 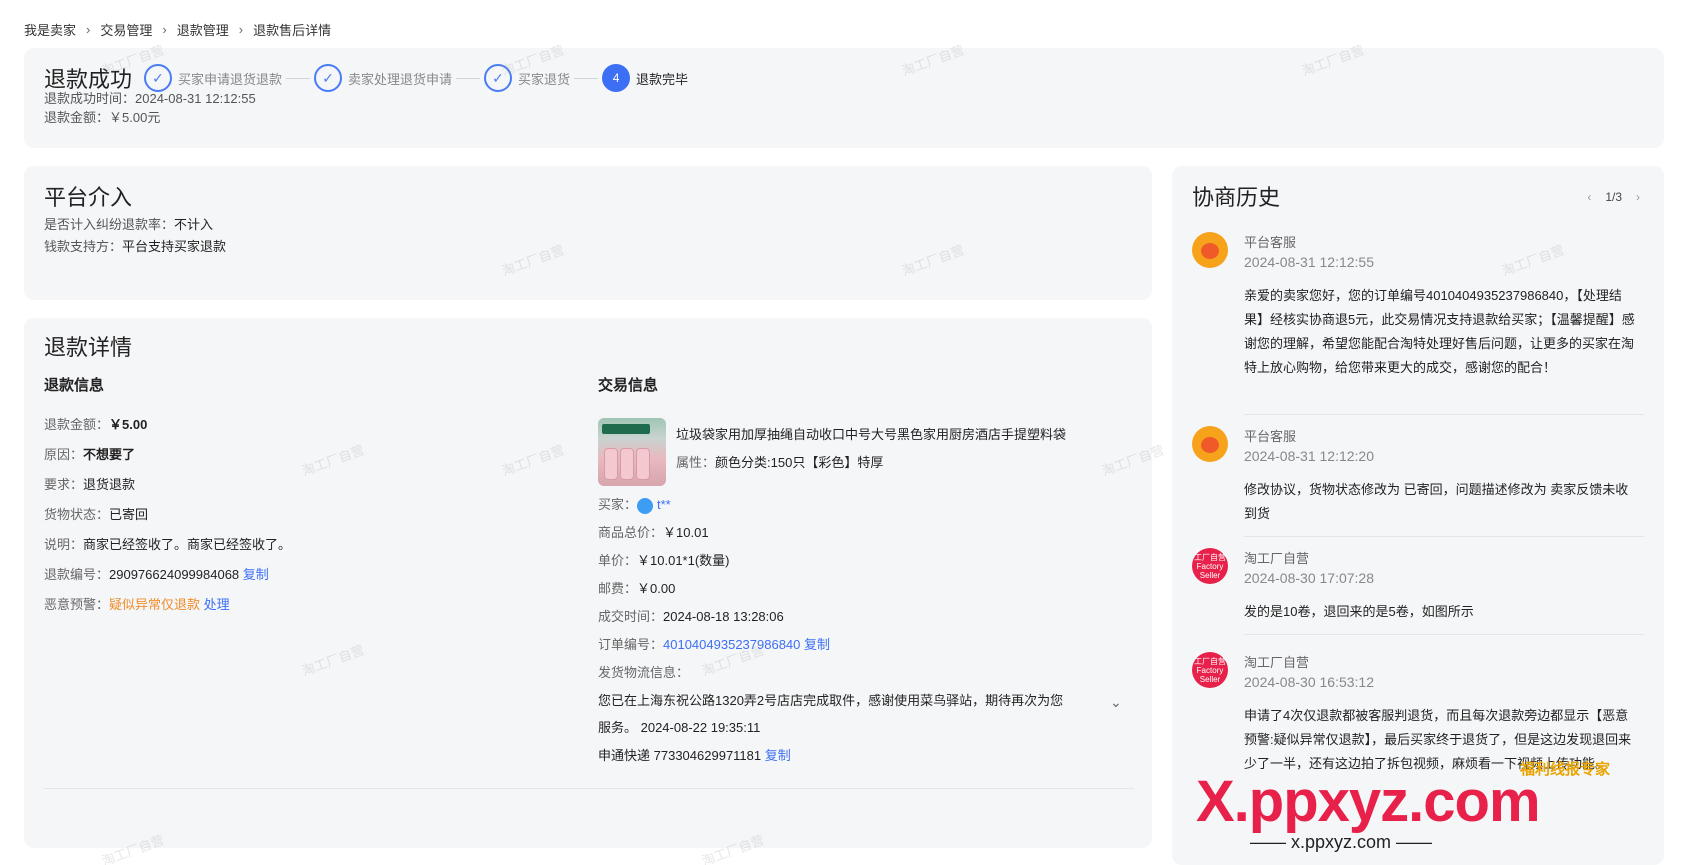 I want to click on message-time: 2024-08-31 12:12:20, so click(x=1309, y=456).